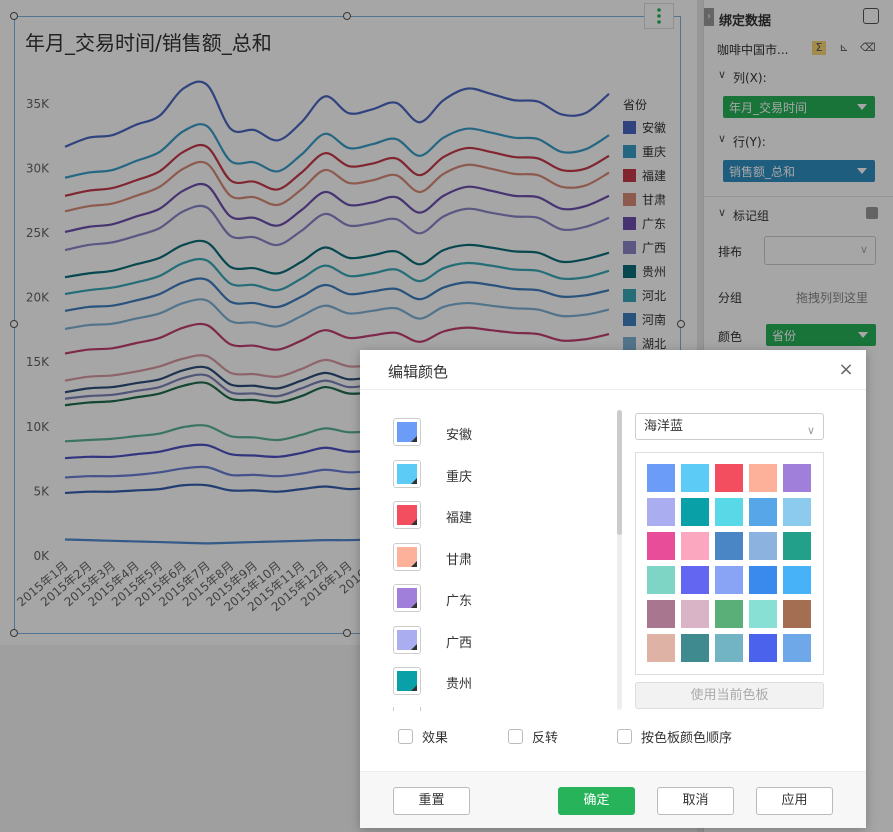  Describe the element at coordinates (810, 430) in the screenshot. I see `chevron-down-icon: ∨` at that location.